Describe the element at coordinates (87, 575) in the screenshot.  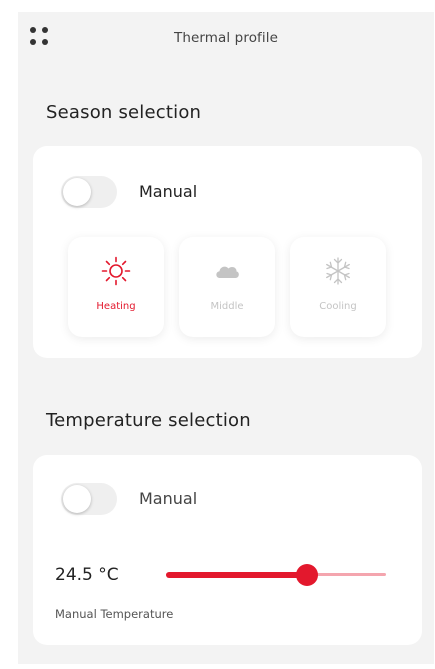
I see `temperature-value: 24.5 °C` at that location.